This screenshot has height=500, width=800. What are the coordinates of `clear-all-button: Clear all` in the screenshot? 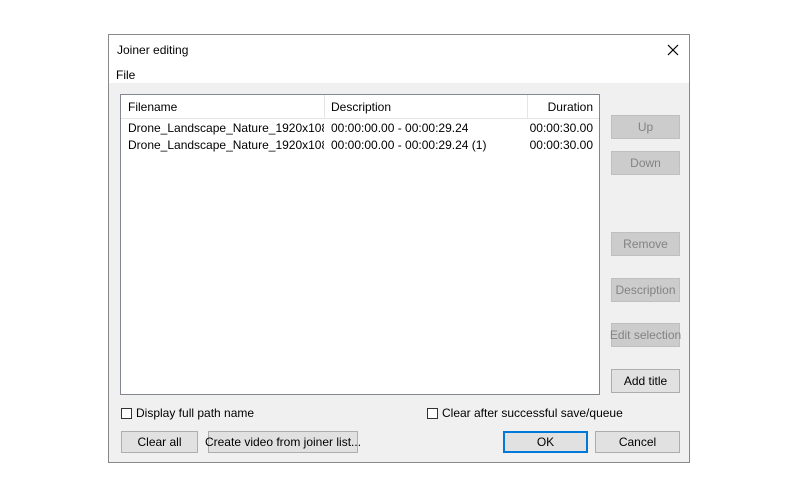 It's located at (159, 442).